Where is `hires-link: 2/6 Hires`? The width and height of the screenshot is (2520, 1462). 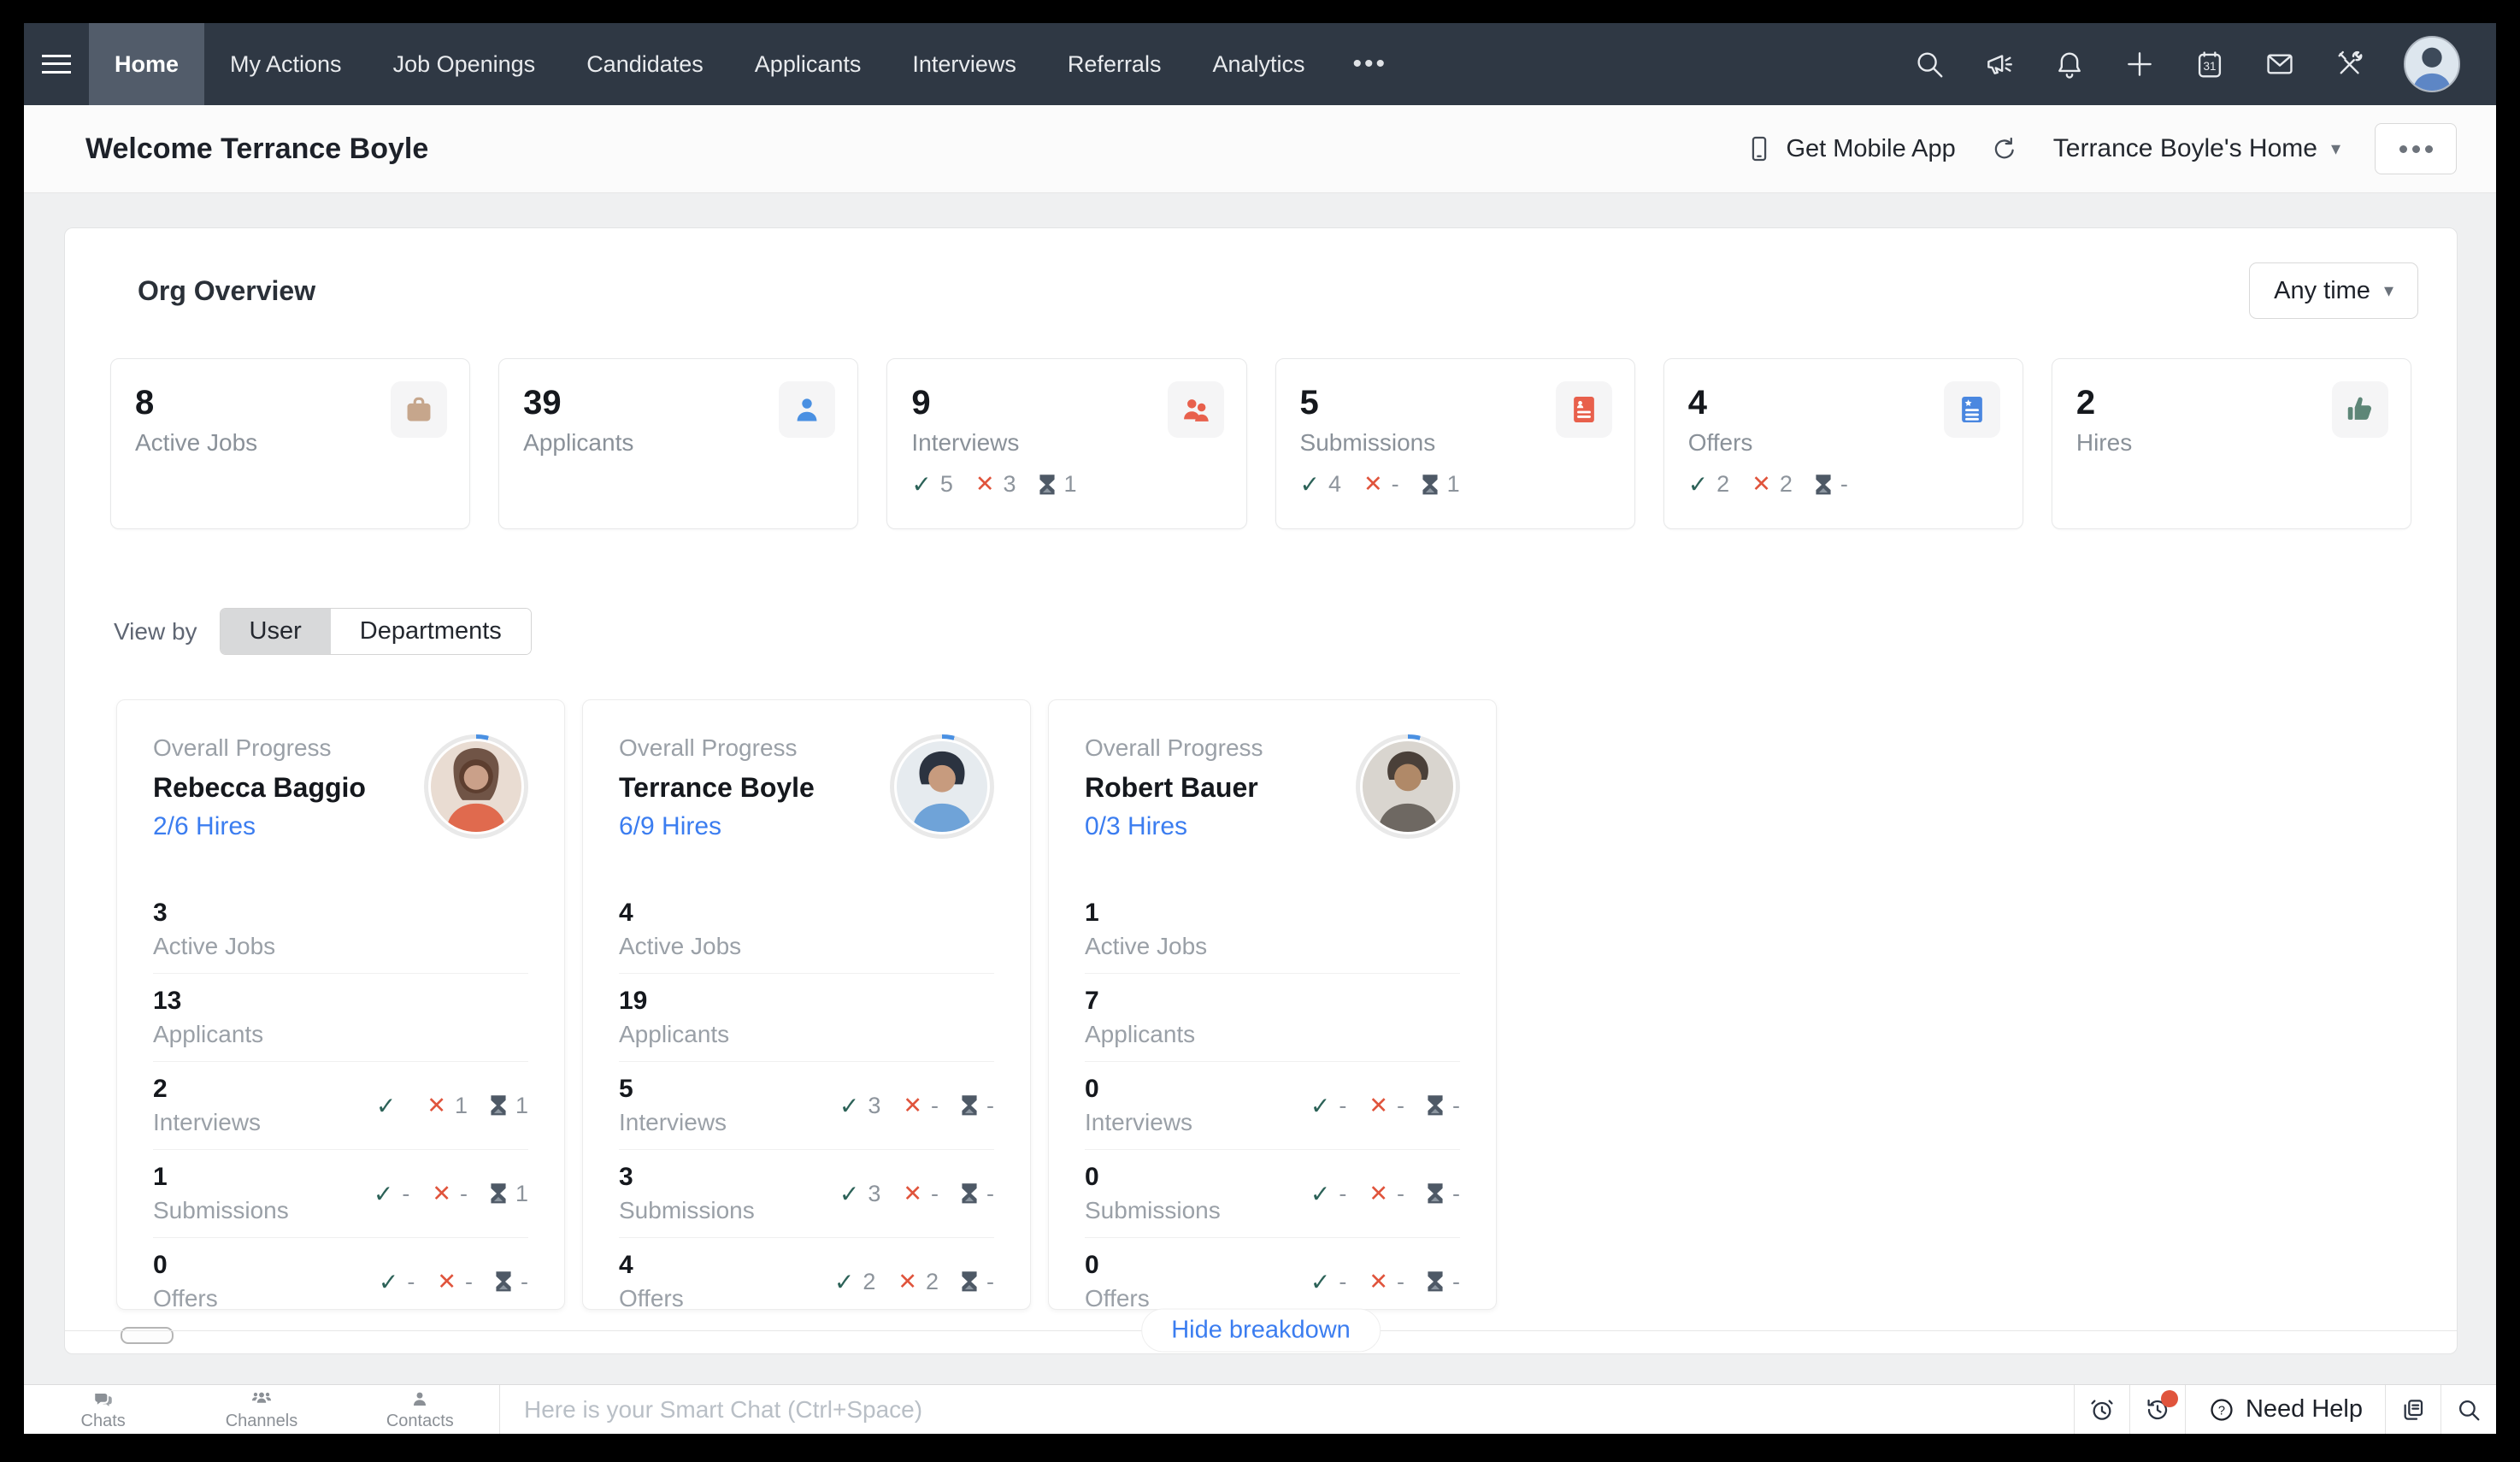 hires-link: 2/6 Hires is located at coordinates (205, 827).